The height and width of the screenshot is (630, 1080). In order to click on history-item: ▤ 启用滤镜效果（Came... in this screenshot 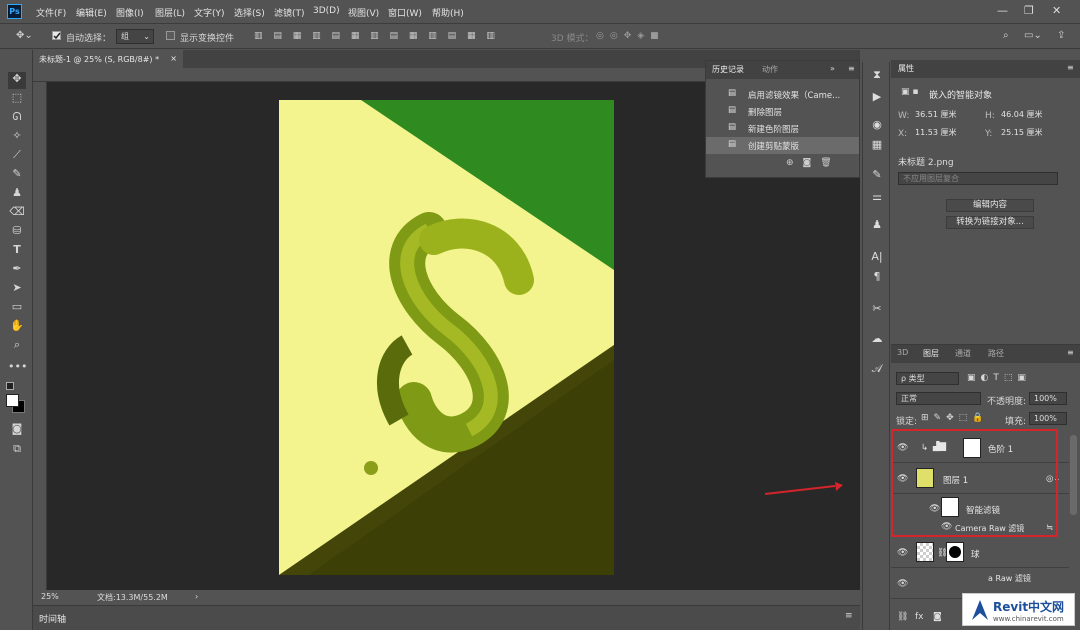, I will do `click(782, 94)`.